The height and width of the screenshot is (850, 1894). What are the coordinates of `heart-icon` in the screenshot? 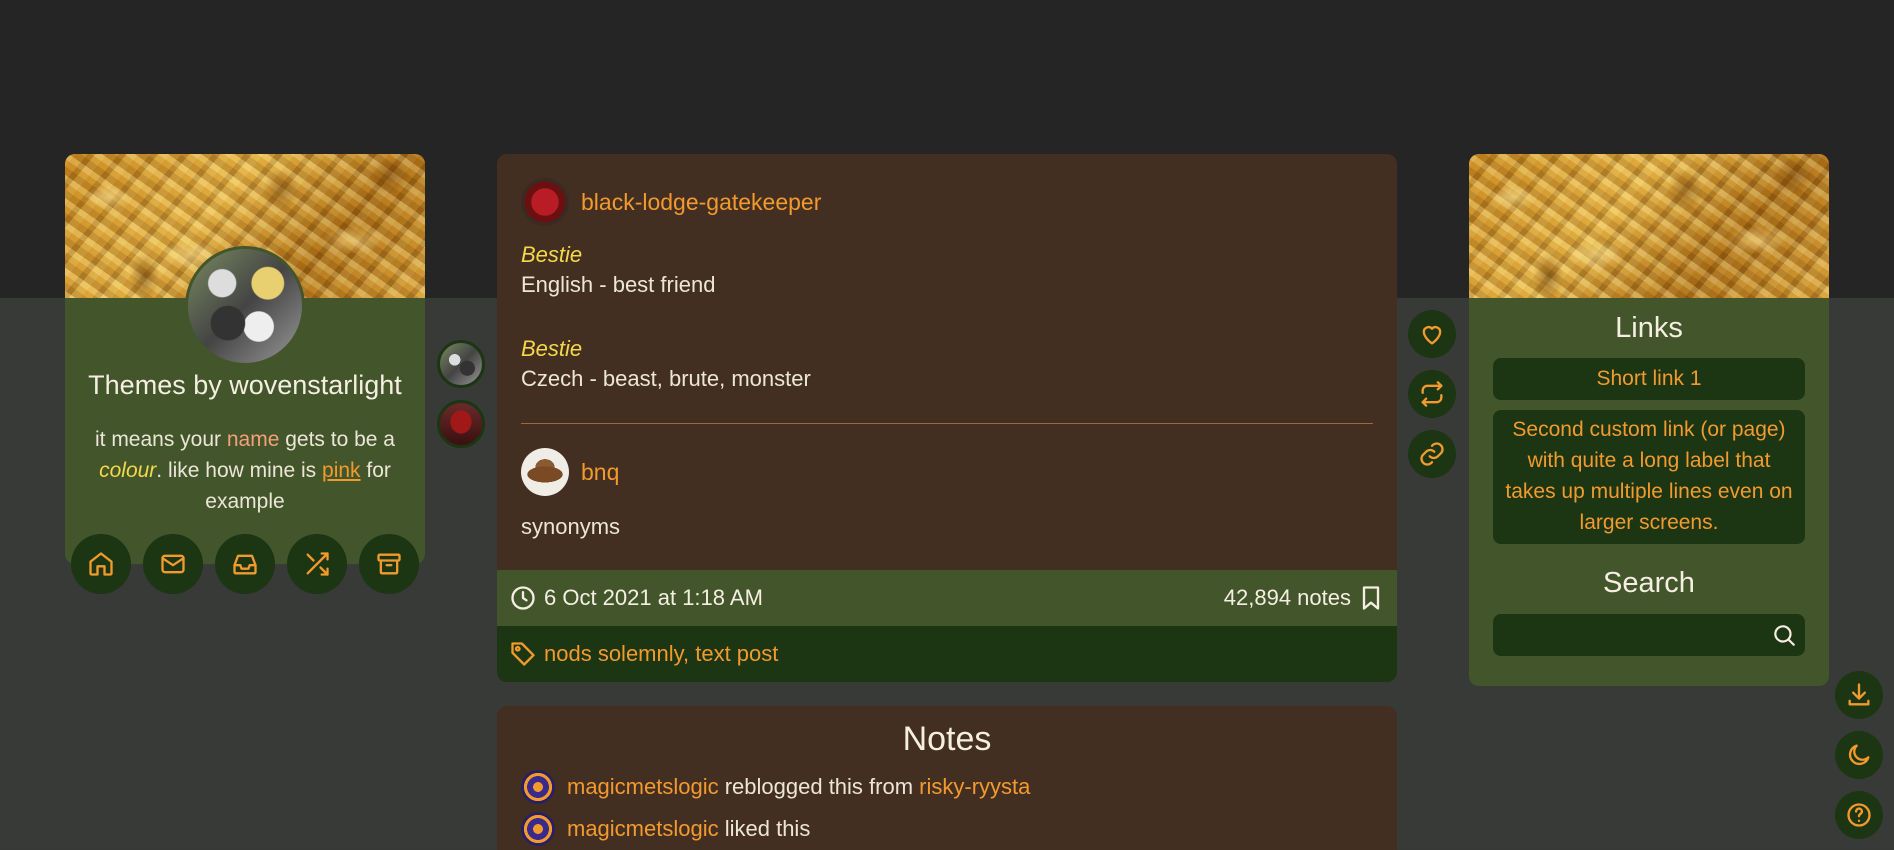 It's located at (1432, 335).